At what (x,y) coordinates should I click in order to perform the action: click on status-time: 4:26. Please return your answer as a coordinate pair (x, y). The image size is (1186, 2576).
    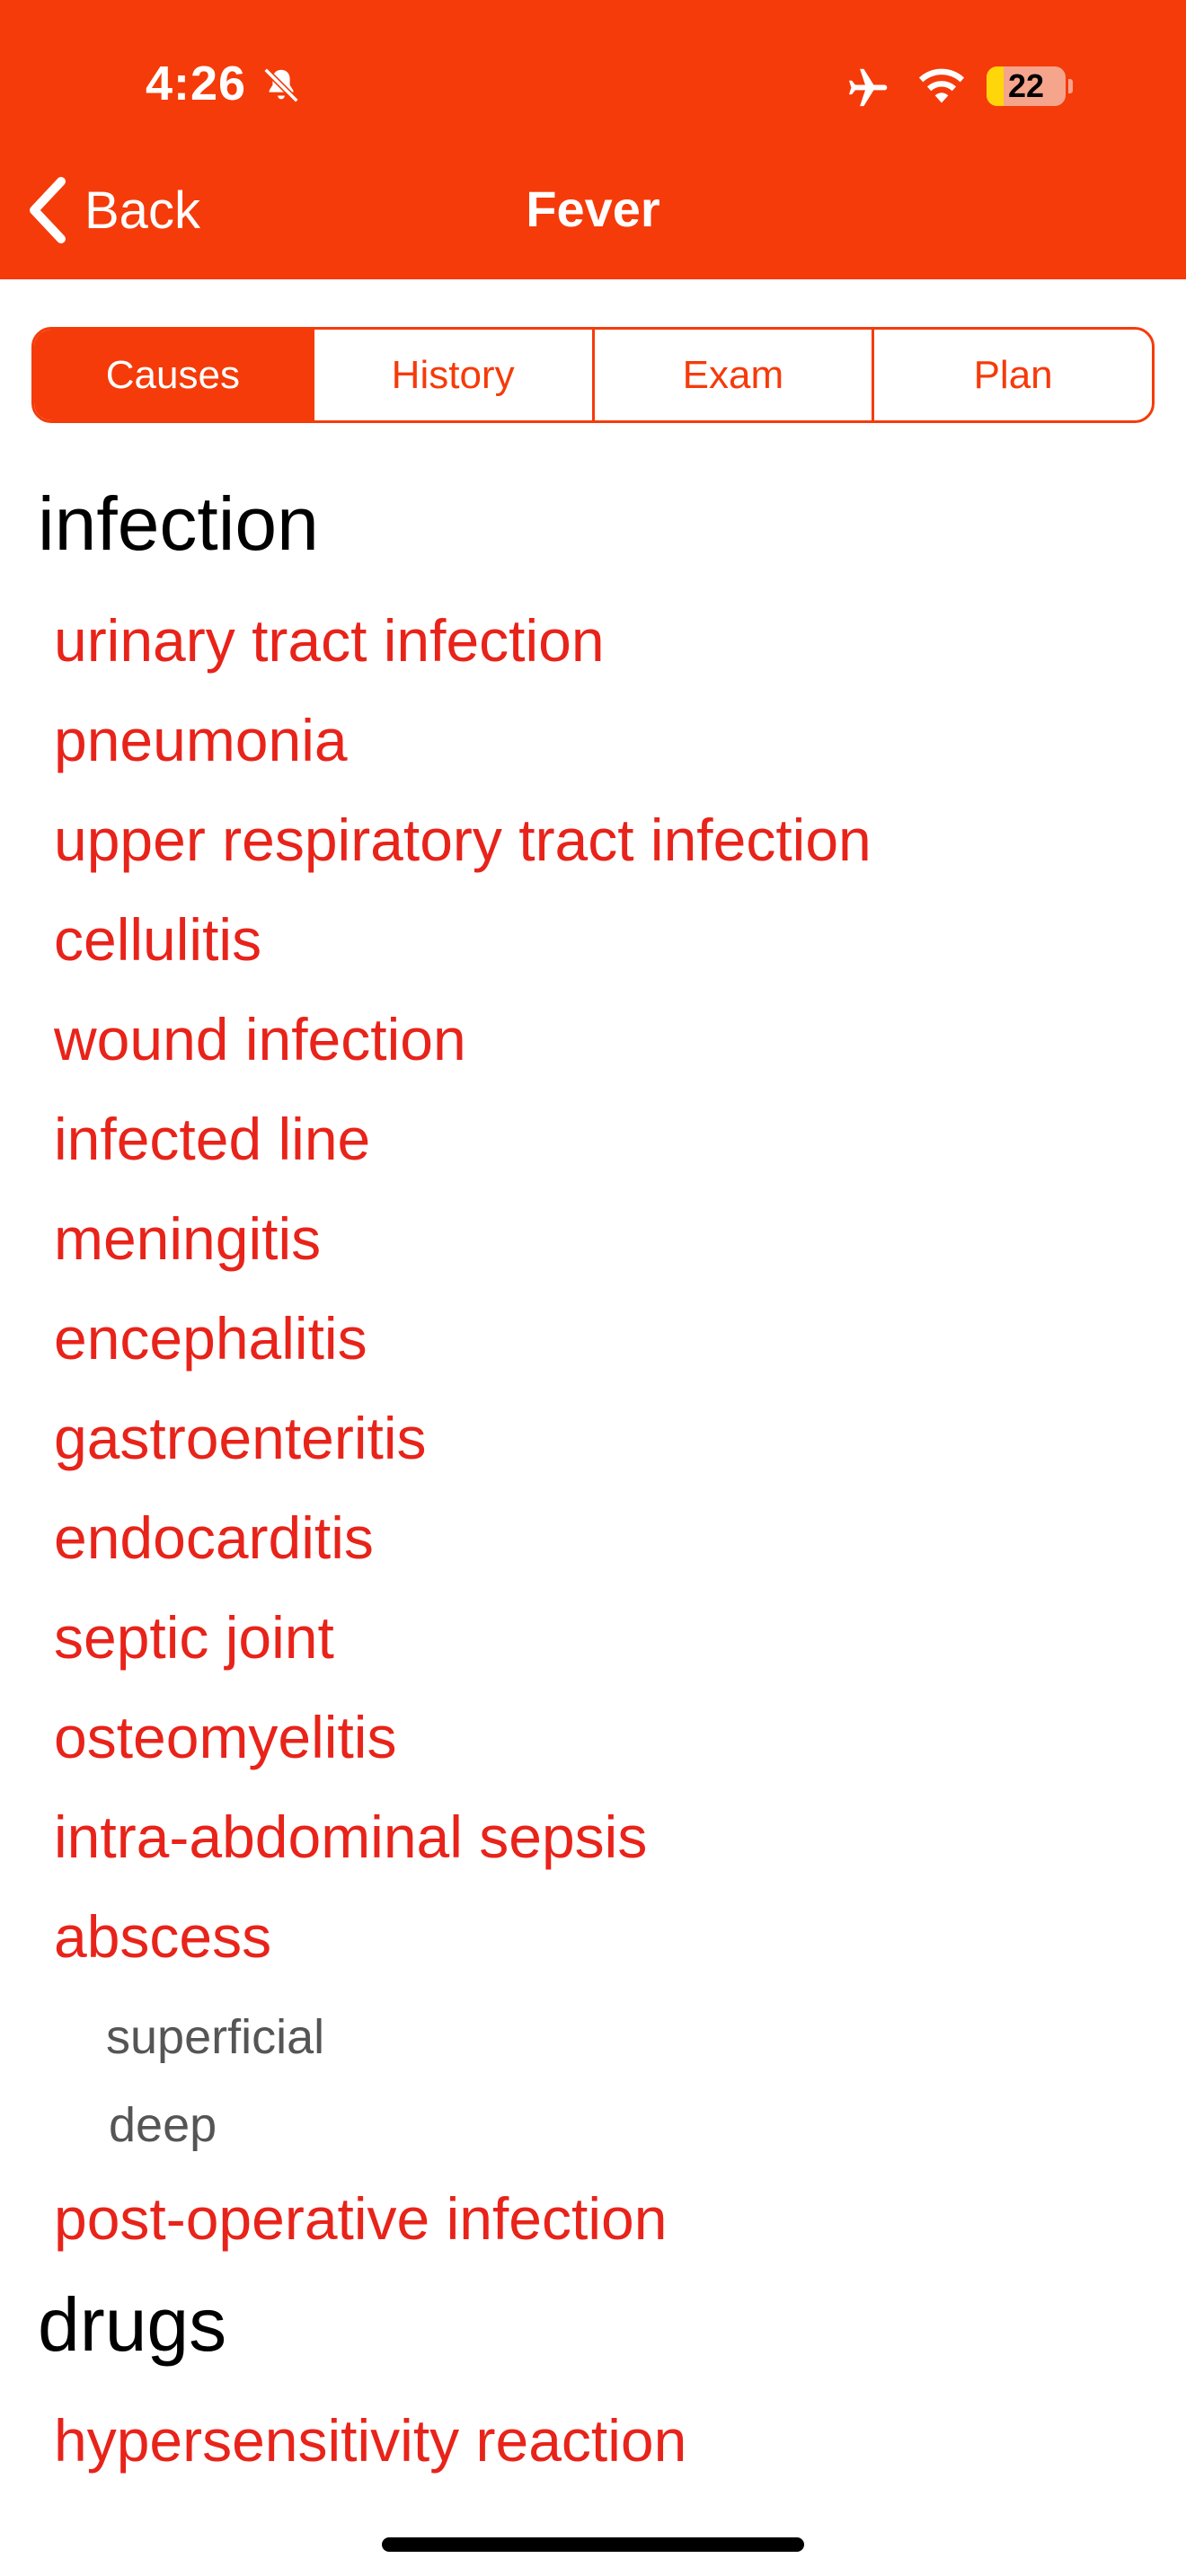
    Looking at the image, I should click on (196, 83).